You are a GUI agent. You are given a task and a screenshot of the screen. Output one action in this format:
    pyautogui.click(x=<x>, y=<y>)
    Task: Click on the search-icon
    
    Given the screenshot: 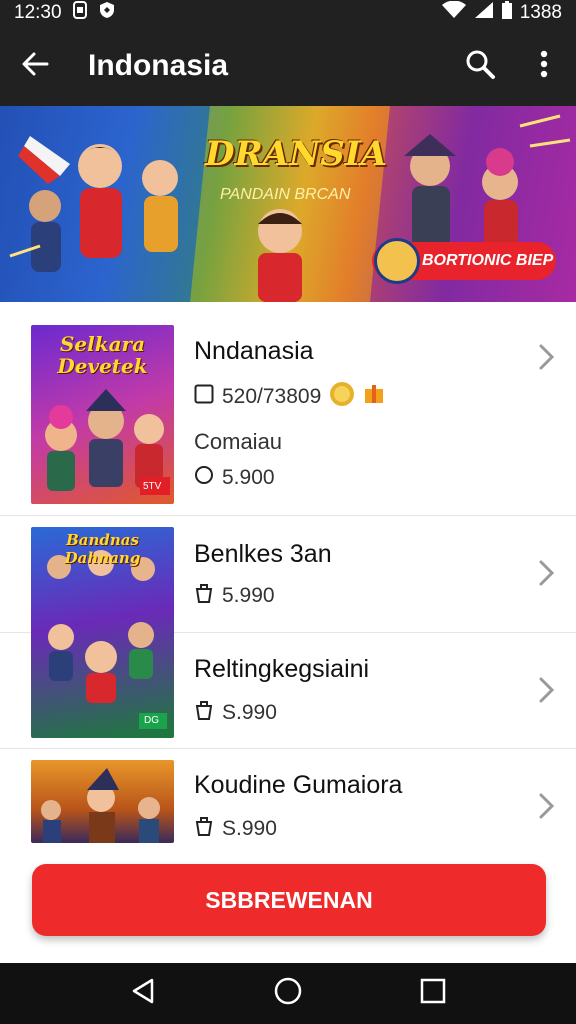 What is the action you would take?
    pyautogui.click(x=480, y=66)
    